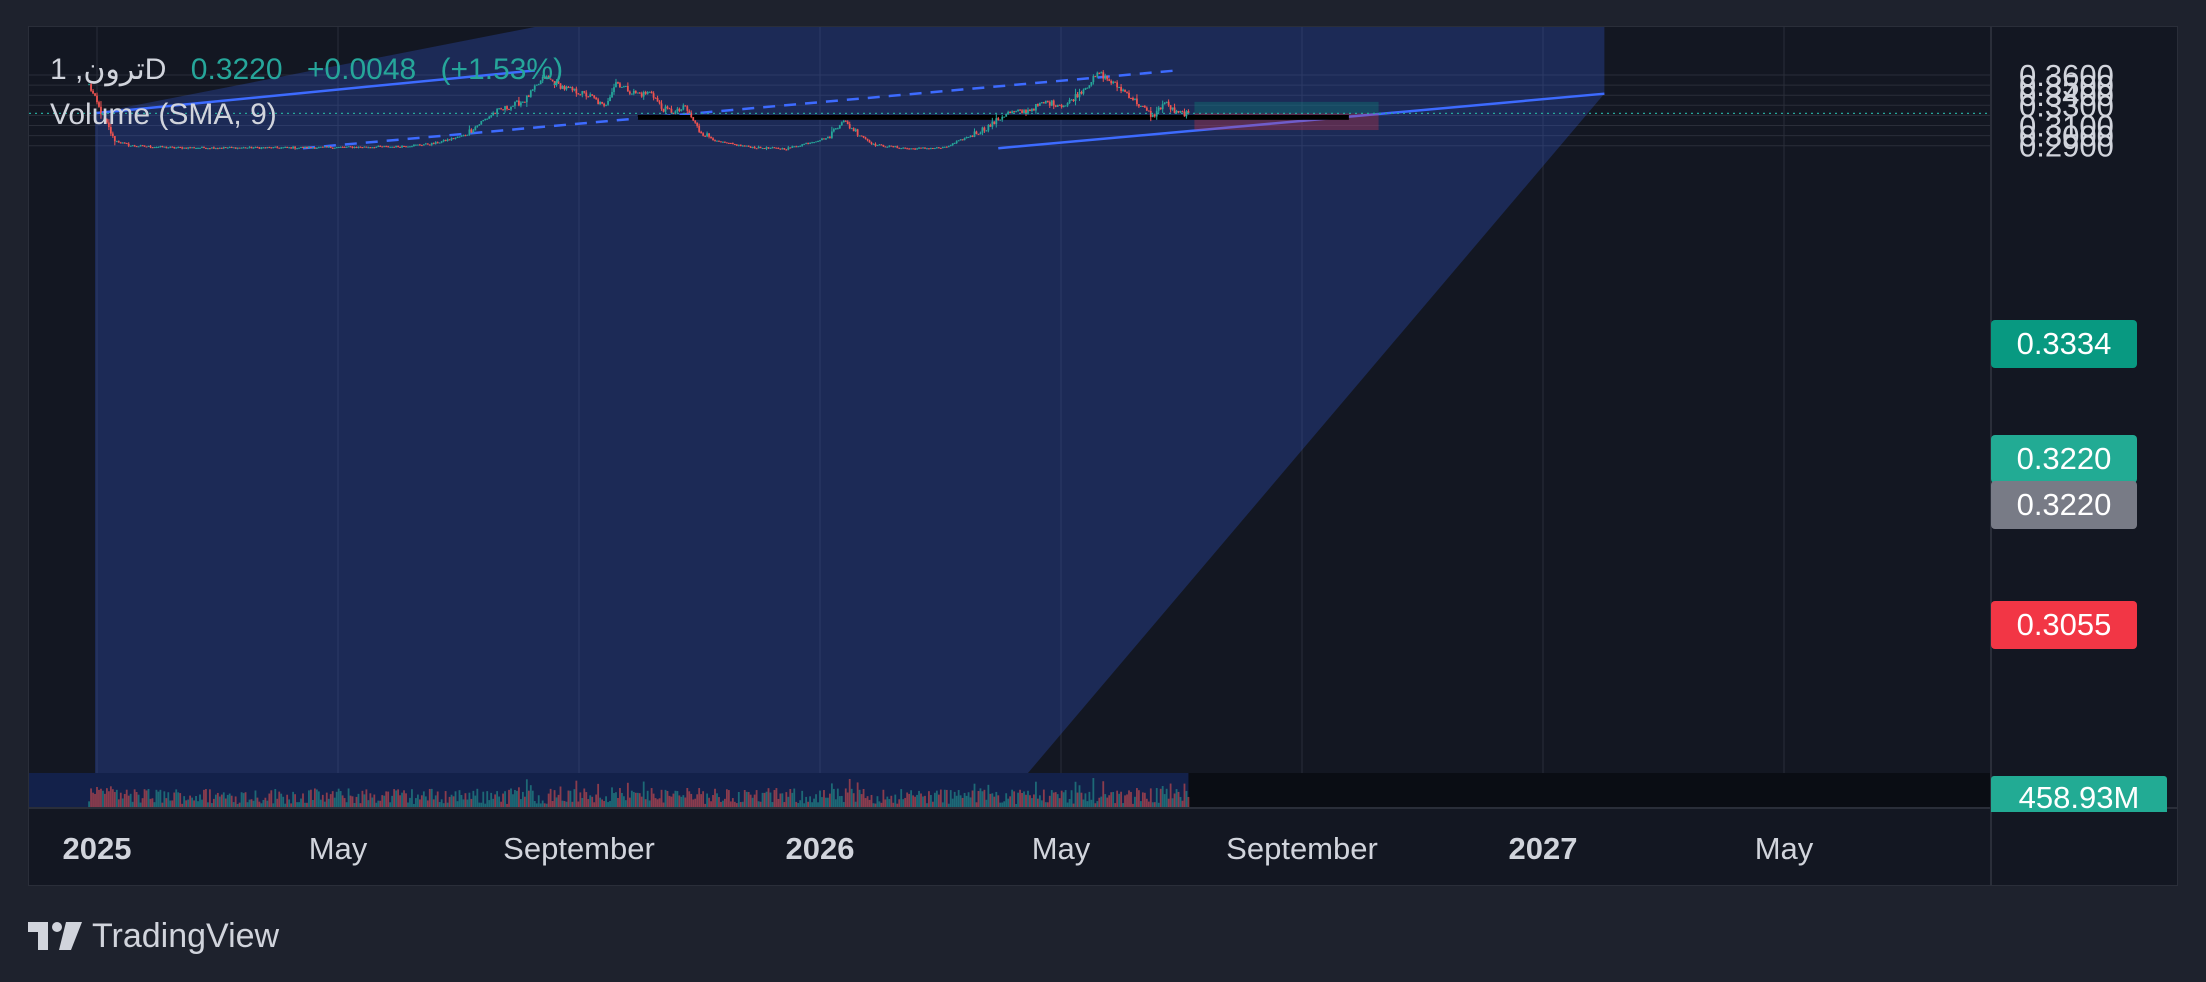 The width and height of the screenshot is (2206, 982). I want to click on legend-volume-indicator: Volume (SMA, 9), so click(163, 115).